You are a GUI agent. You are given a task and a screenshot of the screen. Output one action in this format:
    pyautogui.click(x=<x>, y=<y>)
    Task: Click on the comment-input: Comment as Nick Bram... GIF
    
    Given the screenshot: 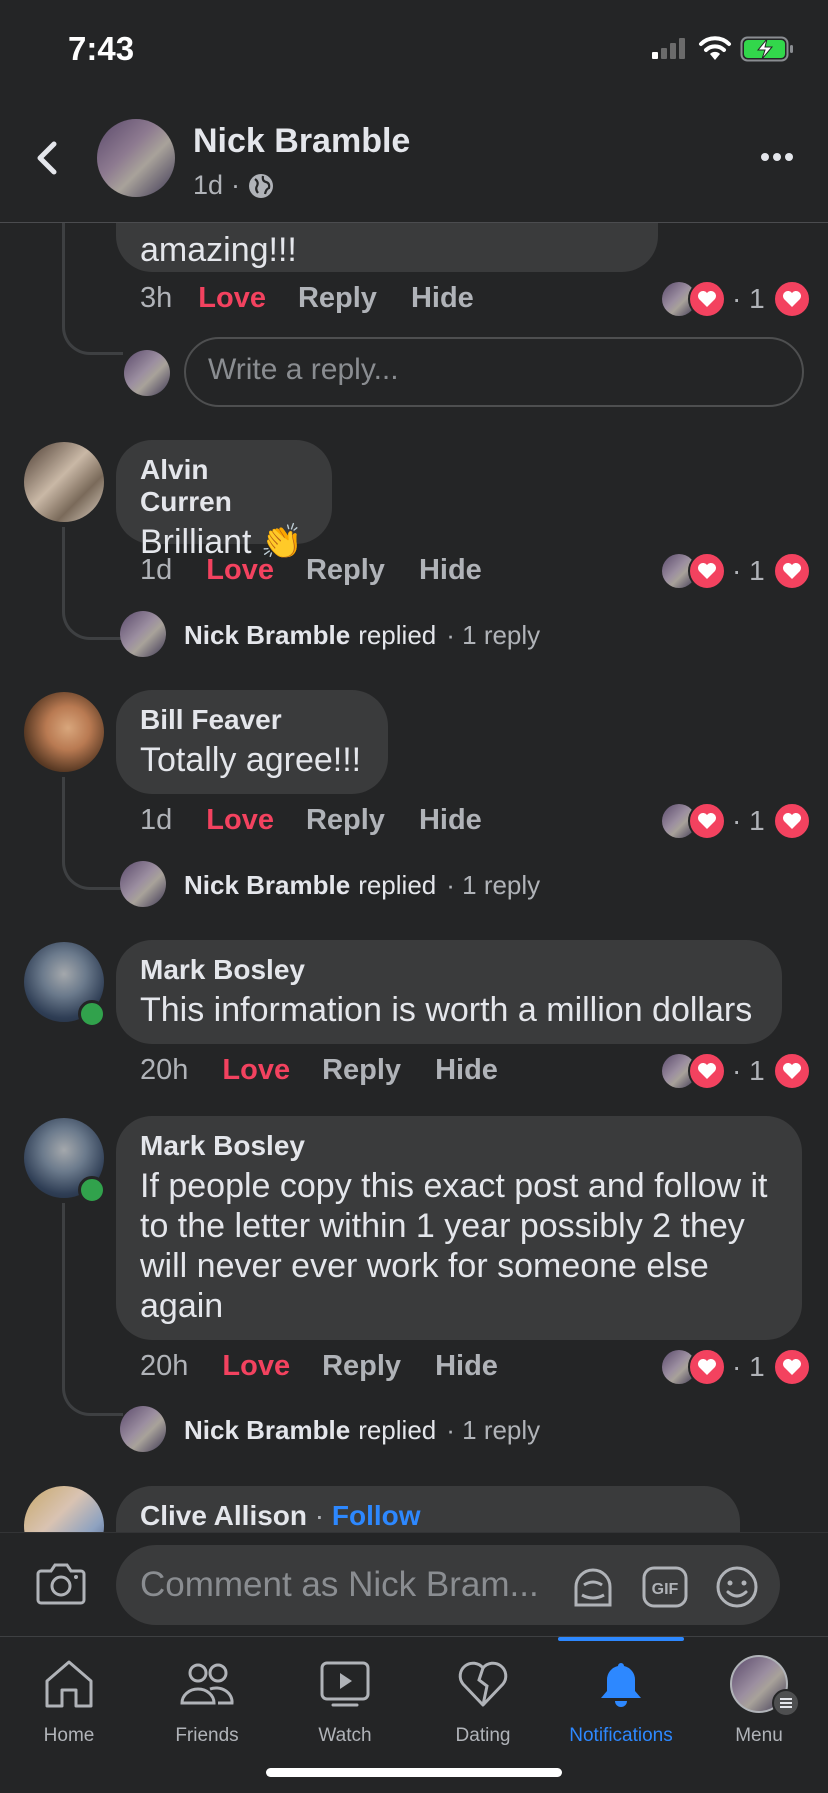 What is the action you would take?
    pyautogui.click(x=448, y=1585)
    